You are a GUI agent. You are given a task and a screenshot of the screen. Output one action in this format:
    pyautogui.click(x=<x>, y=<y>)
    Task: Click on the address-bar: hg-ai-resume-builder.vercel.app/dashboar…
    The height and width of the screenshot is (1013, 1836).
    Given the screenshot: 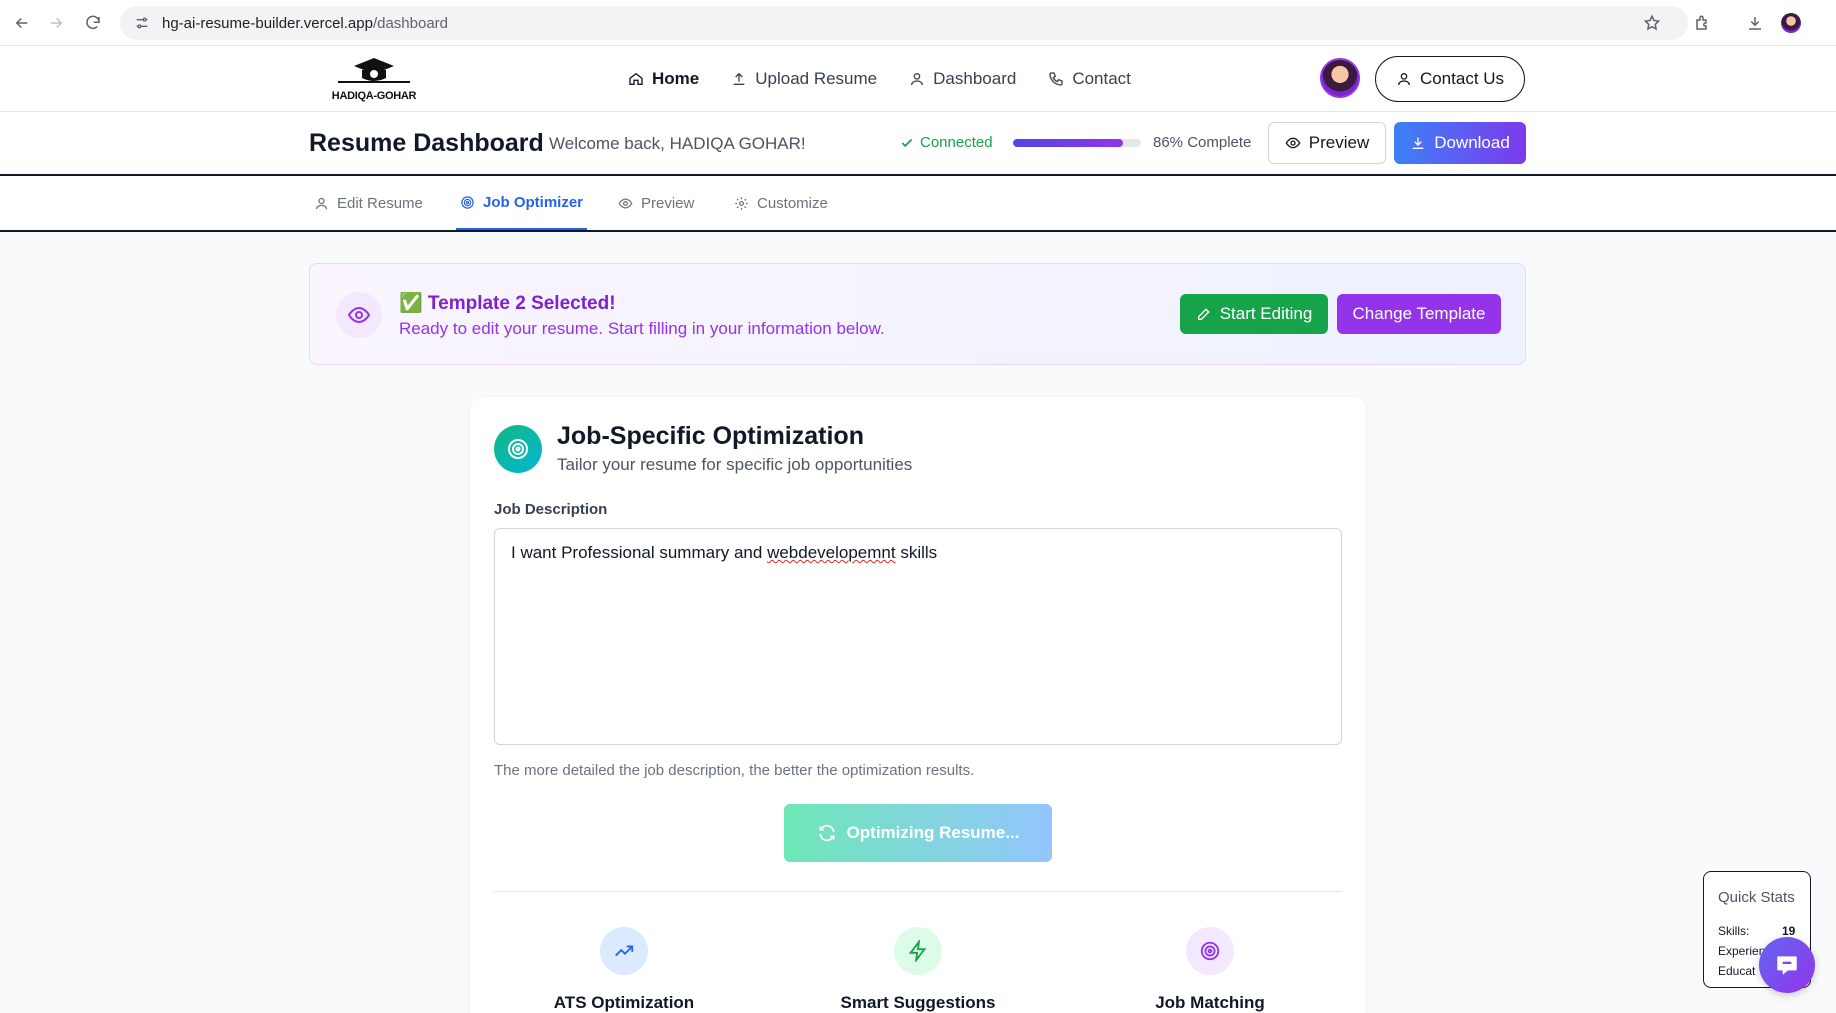 What is the action you would take?
    pyautogui.click(x=904, y=23)
    